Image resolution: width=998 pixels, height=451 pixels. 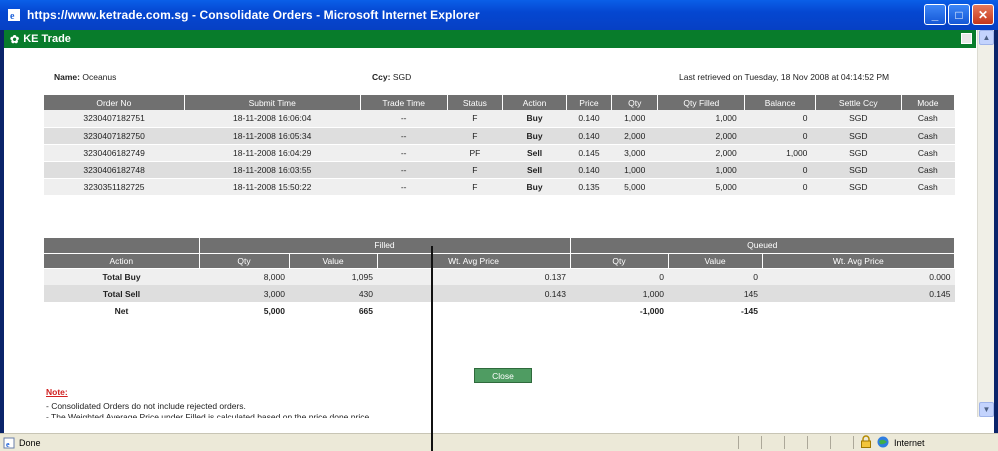 What do you see at coordinates (762, 246) in the screenshot?
I see `queued-group-header: Queued` at bounding box center [762, 246].